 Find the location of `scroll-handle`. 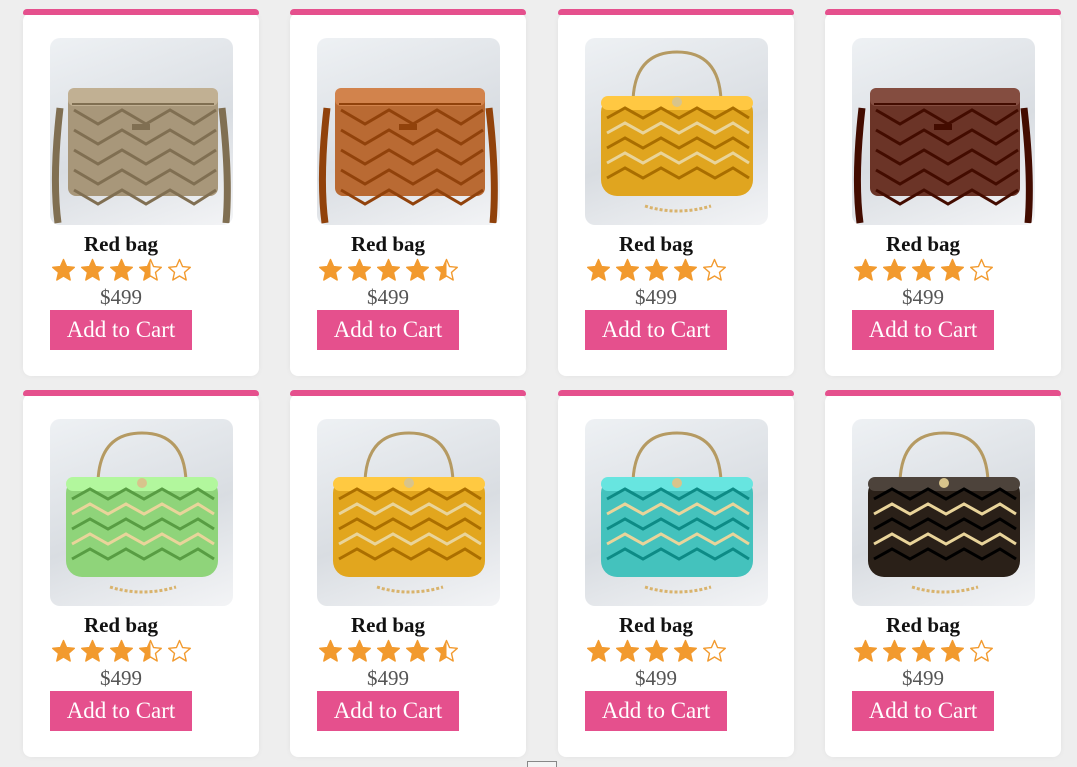

scroll-handle is located at coordinates (542, 764).